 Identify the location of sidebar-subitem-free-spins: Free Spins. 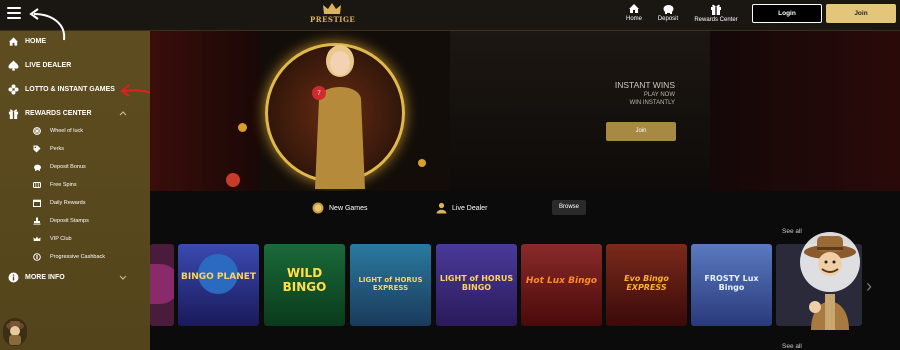
(75, 185).